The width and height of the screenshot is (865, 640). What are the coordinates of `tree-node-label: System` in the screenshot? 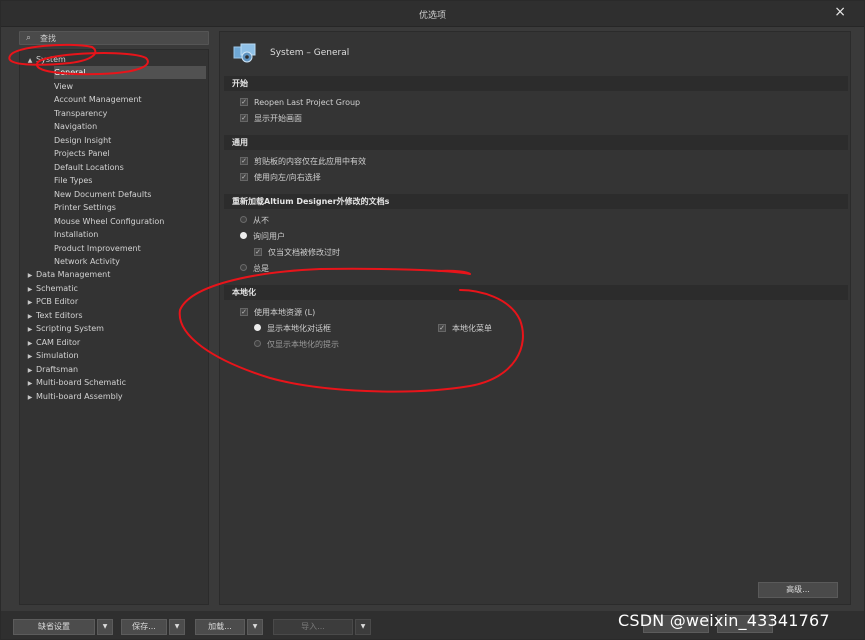 It's located at (51, 59).